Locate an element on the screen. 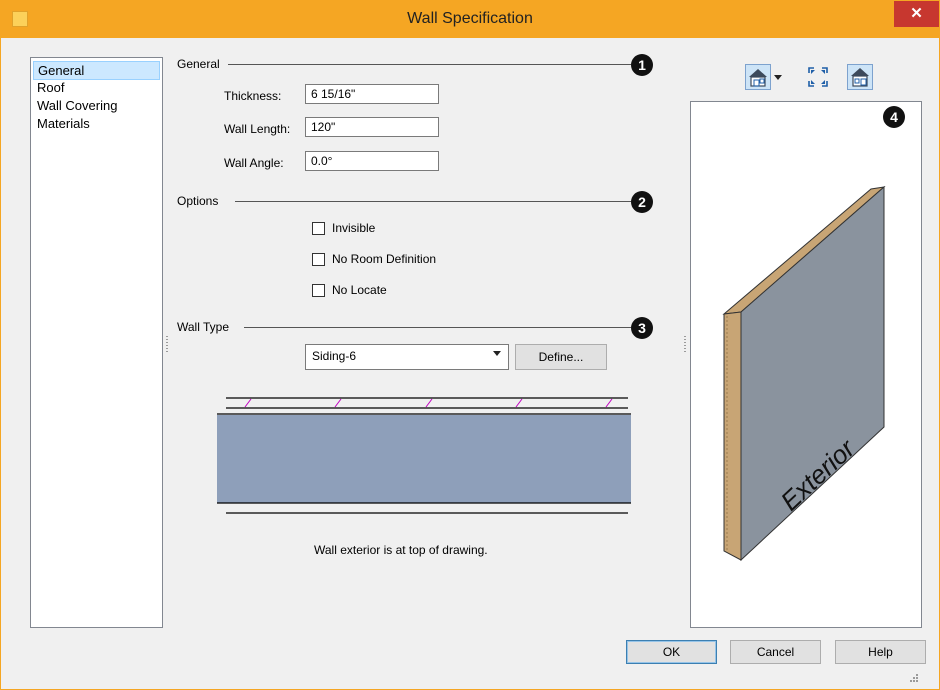  close-button: ✕ is located at coordinates (916, 14).